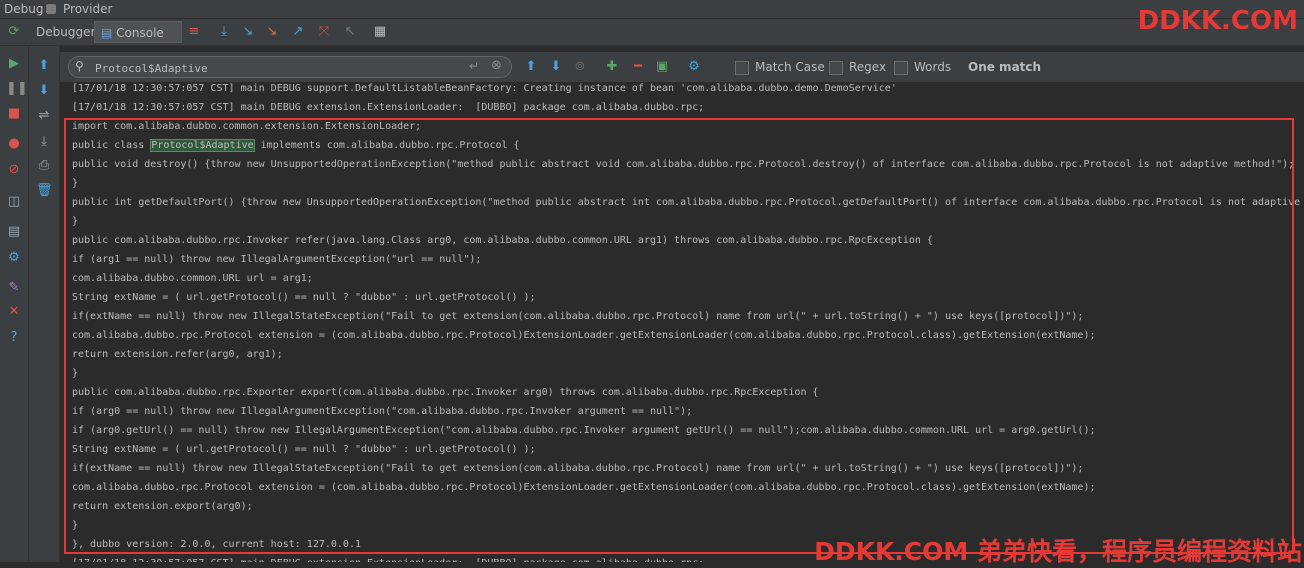  What do you see at coordinates (272, 32) in the screenshot?
I see `force-step-into-icon: ↘` at bounding box center [272, 32].